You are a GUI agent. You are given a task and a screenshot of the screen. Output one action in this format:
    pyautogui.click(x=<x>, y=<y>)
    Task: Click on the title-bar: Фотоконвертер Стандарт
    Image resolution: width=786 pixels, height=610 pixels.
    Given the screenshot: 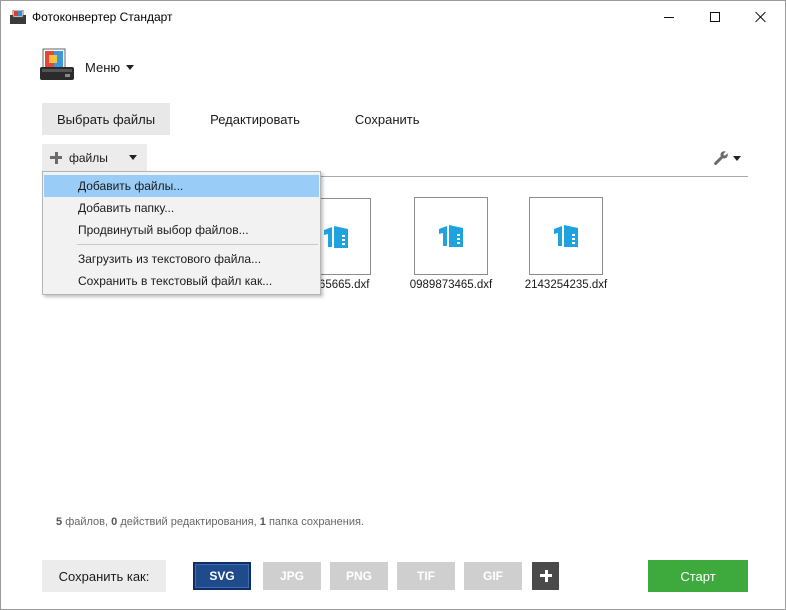 What is the action you would take?
    pyautogui.click(x=393, y=17)
    